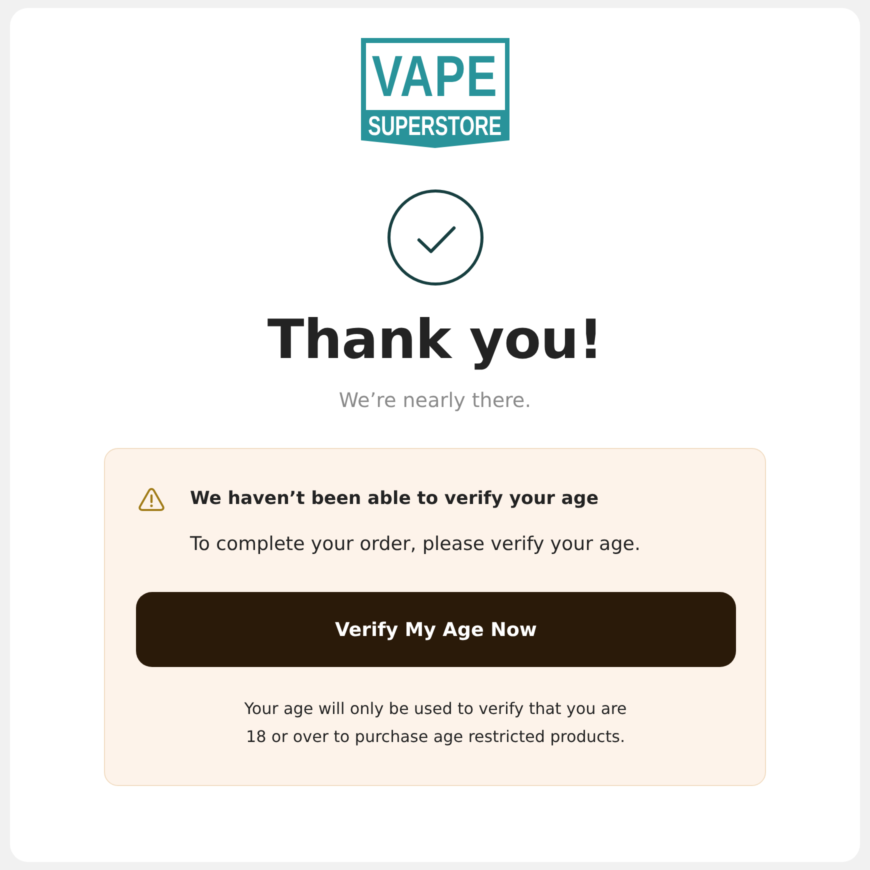  I want to click on check-circle-icon, so click(435, 237).